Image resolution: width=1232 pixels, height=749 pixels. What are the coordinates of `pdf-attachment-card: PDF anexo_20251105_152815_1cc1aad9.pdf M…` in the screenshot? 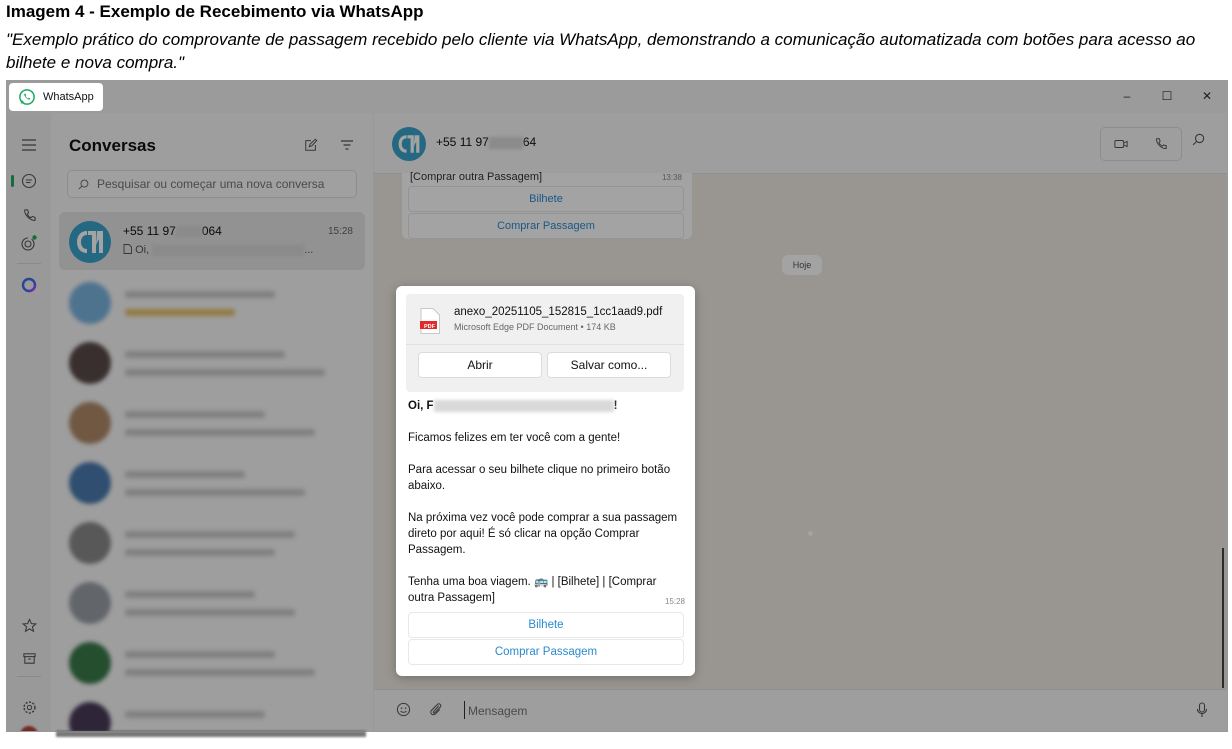 It's located at (545, 343).